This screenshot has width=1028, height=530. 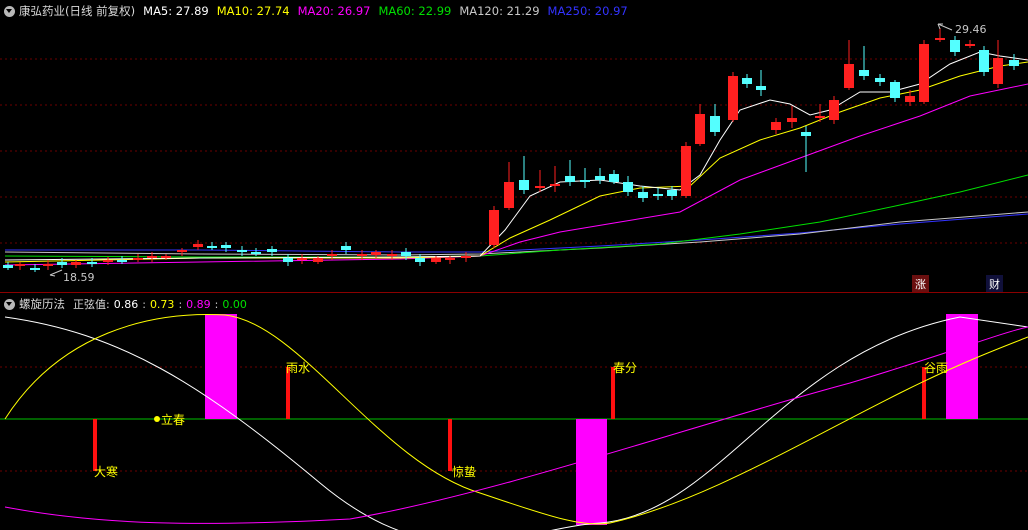 I want to click on finance-tag: 财, so click(x=994, y=284).